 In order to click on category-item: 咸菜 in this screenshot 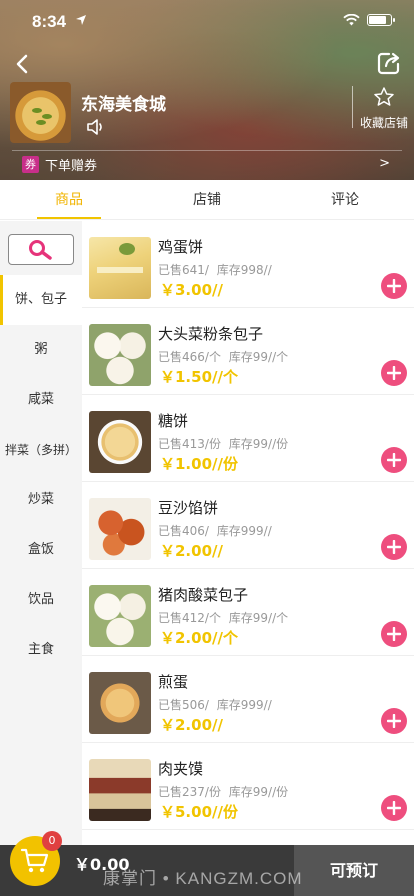, I will do `click(41, 400)`.